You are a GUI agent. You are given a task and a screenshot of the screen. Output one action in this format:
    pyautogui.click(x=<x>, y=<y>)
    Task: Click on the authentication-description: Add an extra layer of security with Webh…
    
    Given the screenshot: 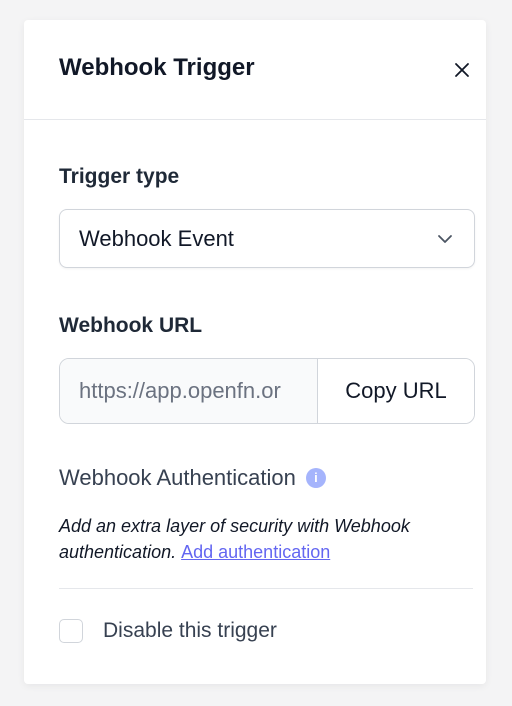 What is the action you would take?
    pyautogui.click(x=269, y=539)
    